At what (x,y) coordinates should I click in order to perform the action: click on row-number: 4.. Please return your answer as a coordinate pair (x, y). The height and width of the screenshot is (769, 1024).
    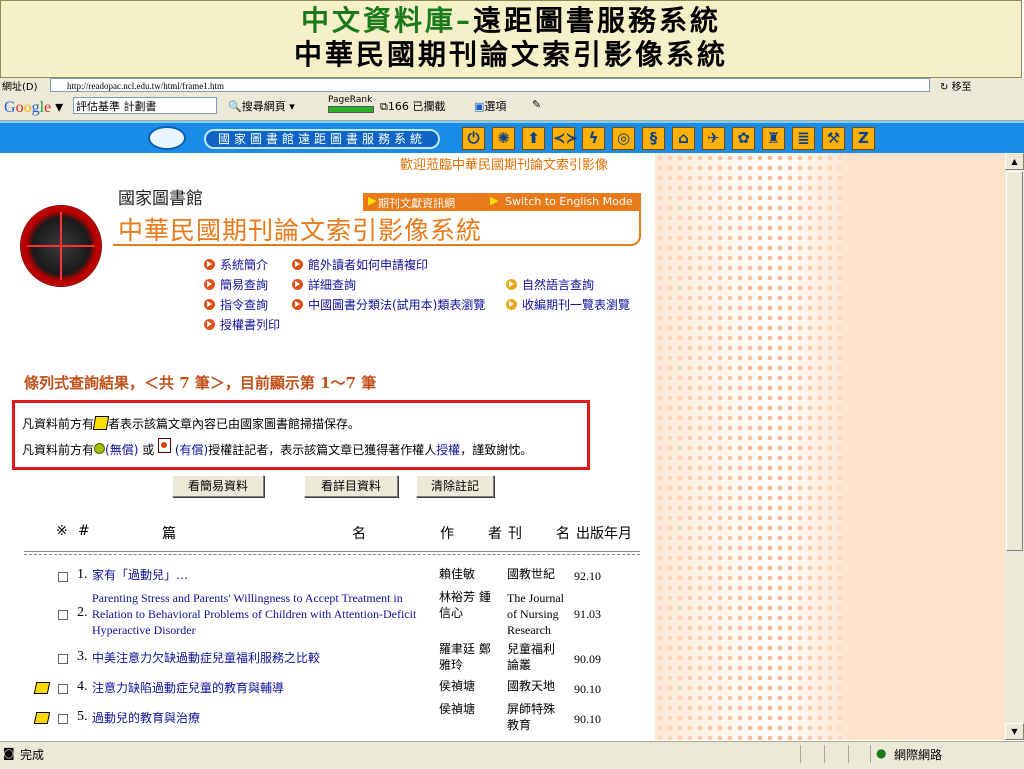
    Looking at the image, I should click on (82, 686).